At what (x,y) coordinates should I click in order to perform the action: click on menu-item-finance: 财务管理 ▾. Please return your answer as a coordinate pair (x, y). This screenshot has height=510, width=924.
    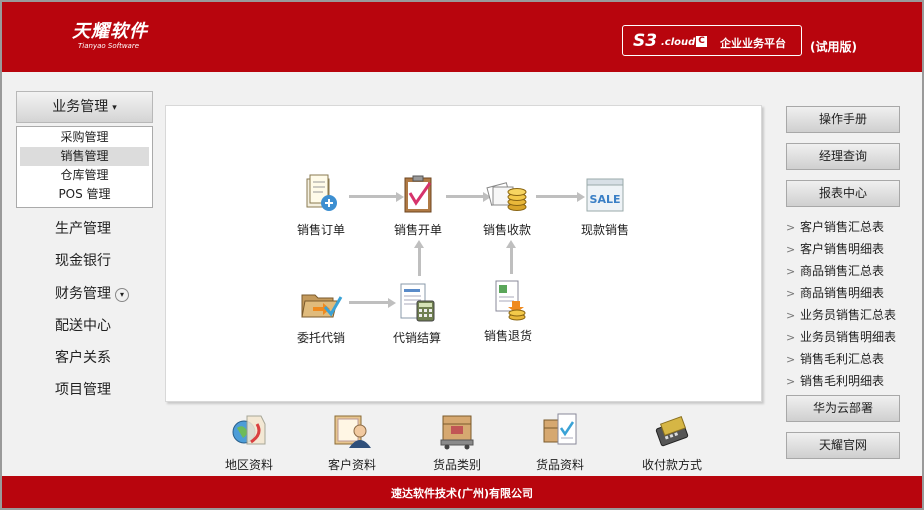
    Looking at the image, I should click on (92, 294).